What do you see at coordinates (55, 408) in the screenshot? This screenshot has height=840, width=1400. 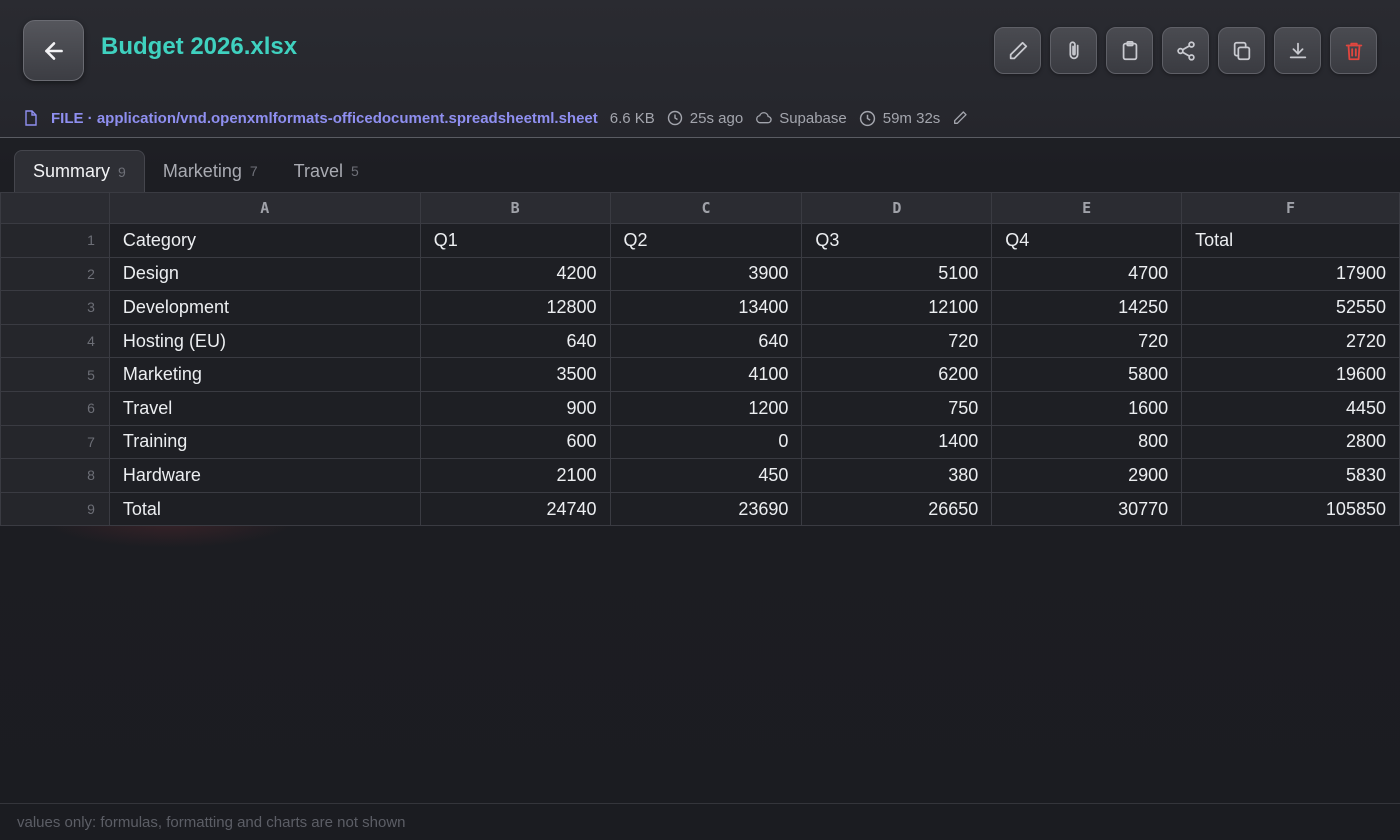 I see `row-number: 6` at bounding box center [55, 408].